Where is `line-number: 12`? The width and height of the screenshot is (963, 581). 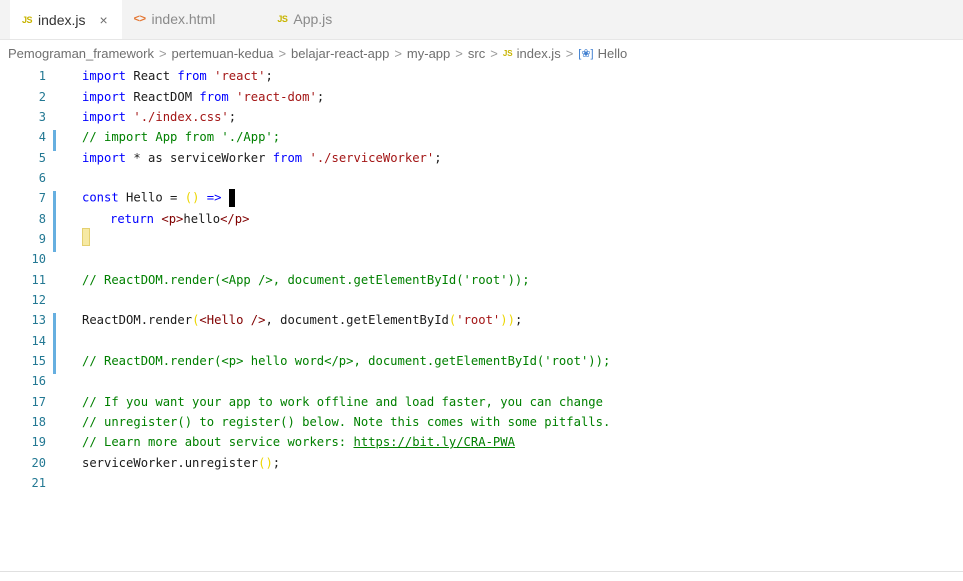 line-number: 12 is located at coordinates (38, 299).